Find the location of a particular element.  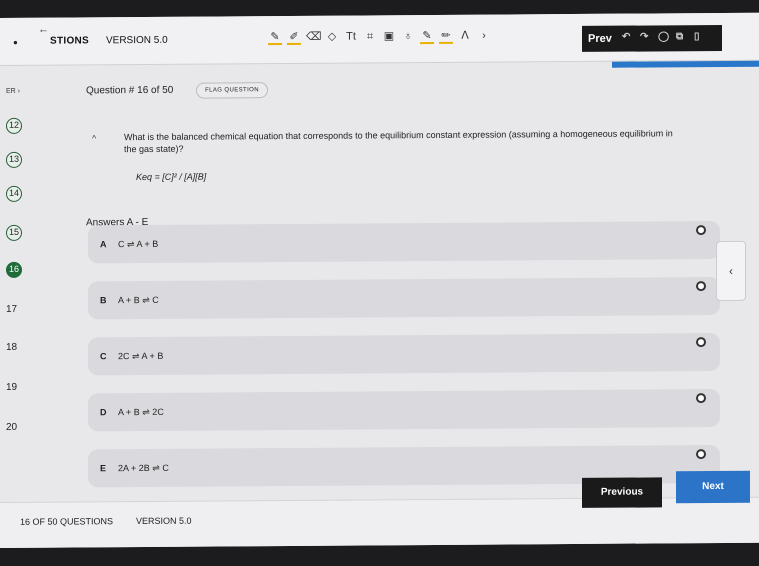

question-count: 16 OF 50 QUESTIONS is located at coordinates (67, 521).